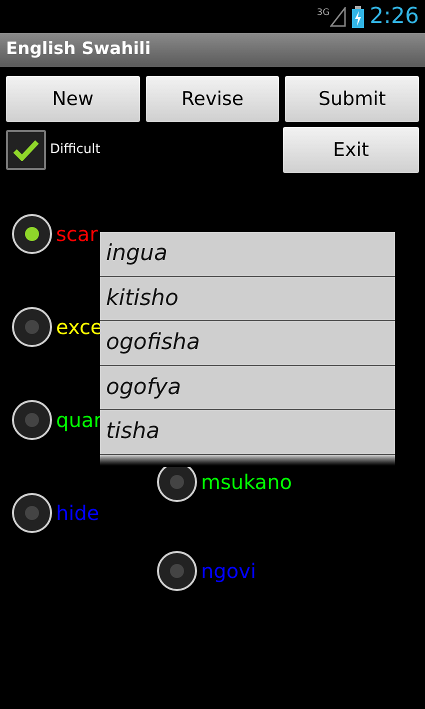 Image resolution: width=425 pixels, height=709 pixels. I want to click on window-title: English Swahili, so click(78, 50).